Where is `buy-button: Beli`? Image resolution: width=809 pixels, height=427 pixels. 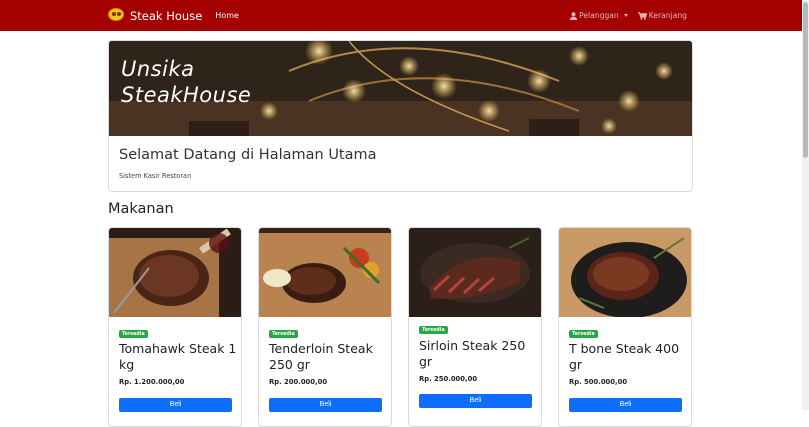
buy-button: Beli is located at coordinates (475, 401).